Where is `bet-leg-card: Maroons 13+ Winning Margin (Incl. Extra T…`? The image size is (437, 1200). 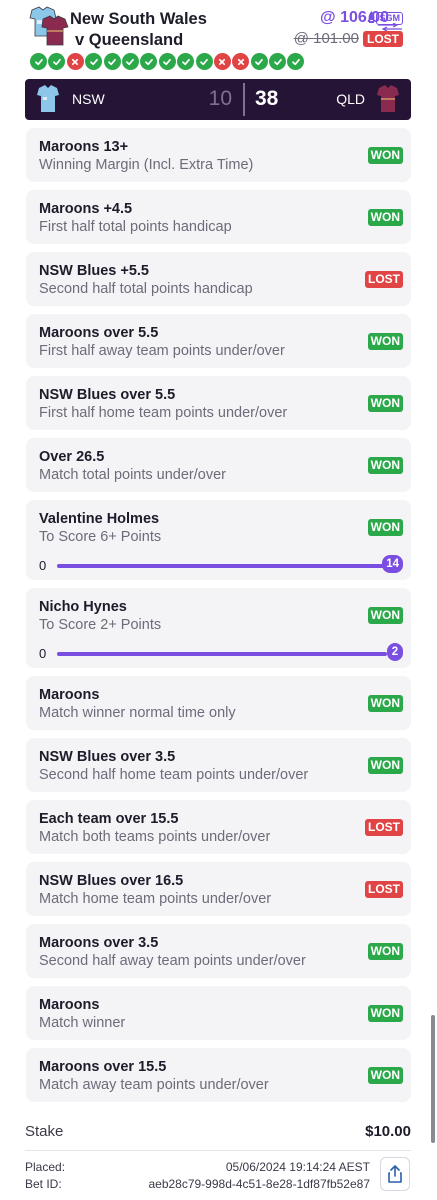
bet-leg-card: Maroons 13+ Winning Margin (Incl. Extra T… is located at coordinates (218, 155).